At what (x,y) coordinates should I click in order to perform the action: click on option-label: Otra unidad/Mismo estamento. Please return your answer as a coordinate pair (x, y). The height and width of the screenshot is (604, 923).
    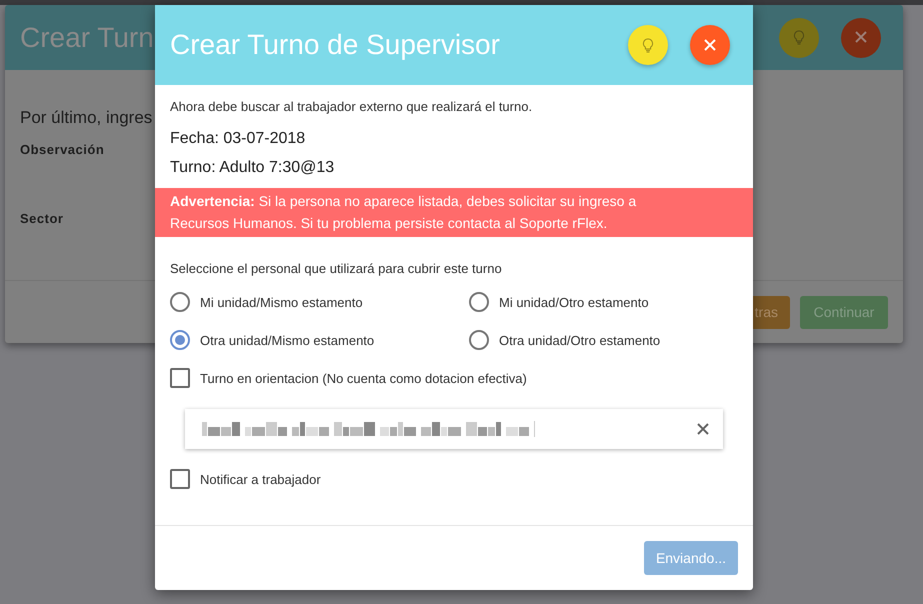
    Looking at the image, I should click on (287, 340).